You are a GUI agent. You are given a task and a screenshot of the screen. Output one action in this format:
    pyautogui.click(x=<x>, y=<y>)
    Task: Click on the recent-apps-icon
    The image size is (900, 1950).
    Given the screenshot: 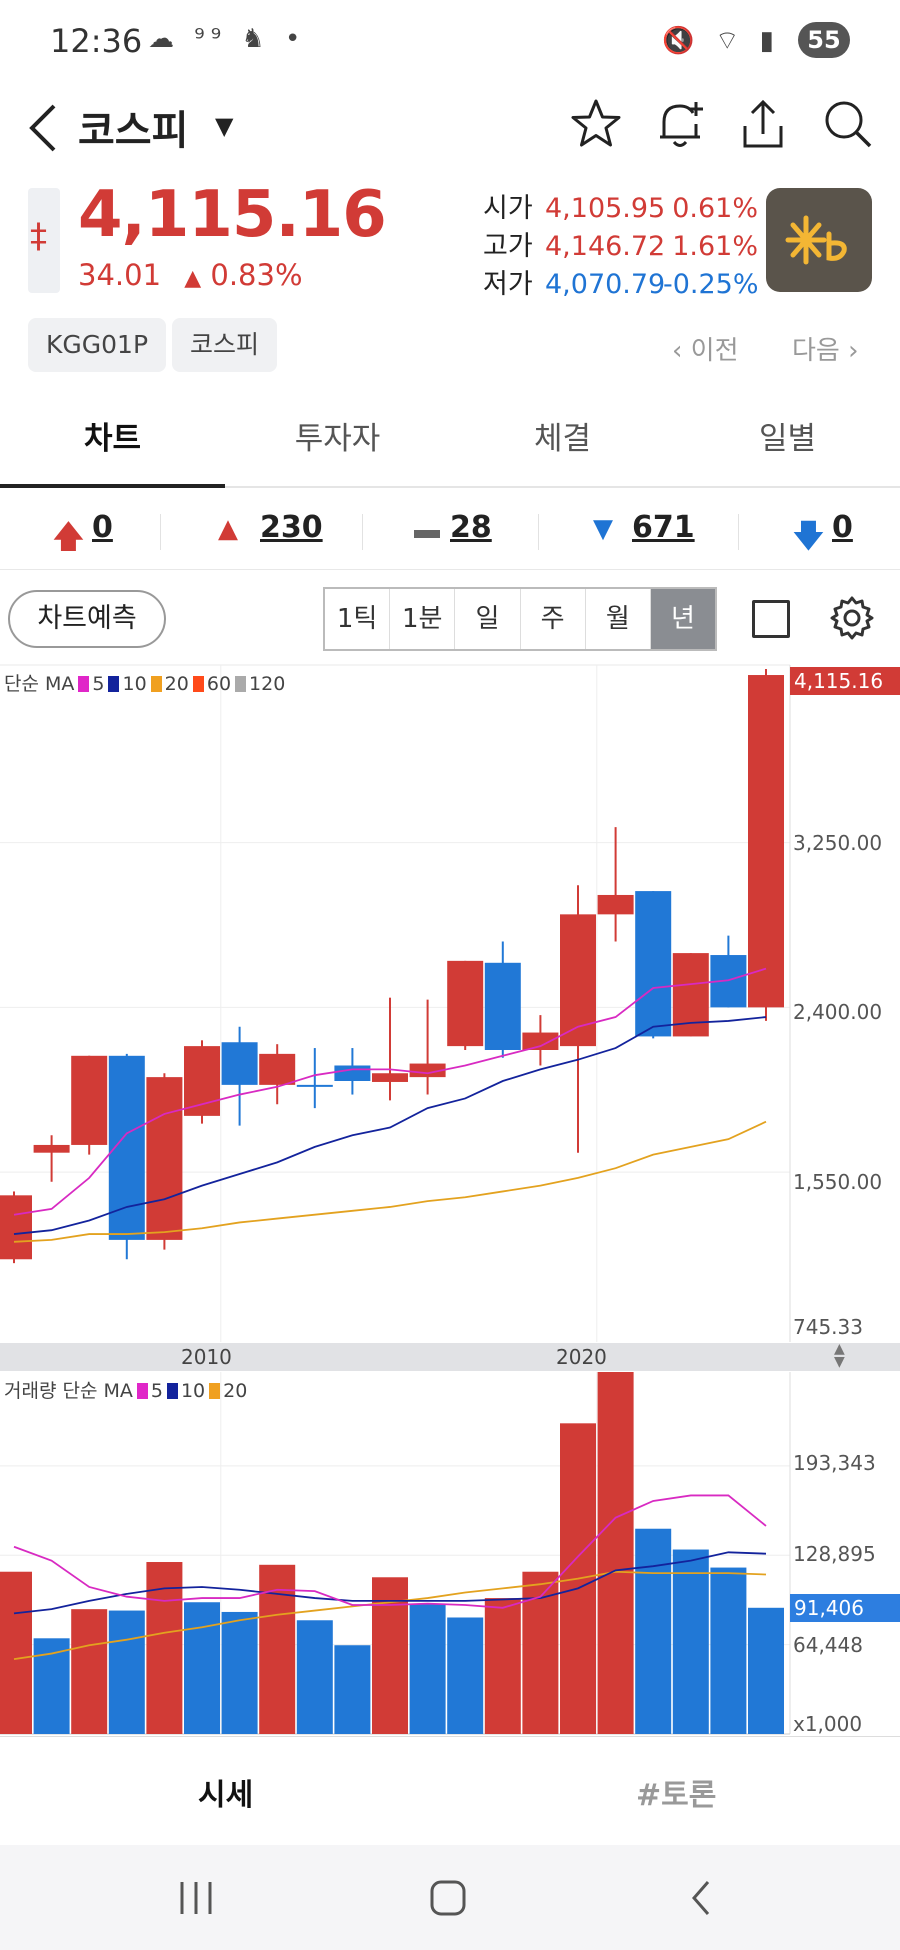 What is the action you would take?
    pyautogui.click(x=196, y=1898)
    